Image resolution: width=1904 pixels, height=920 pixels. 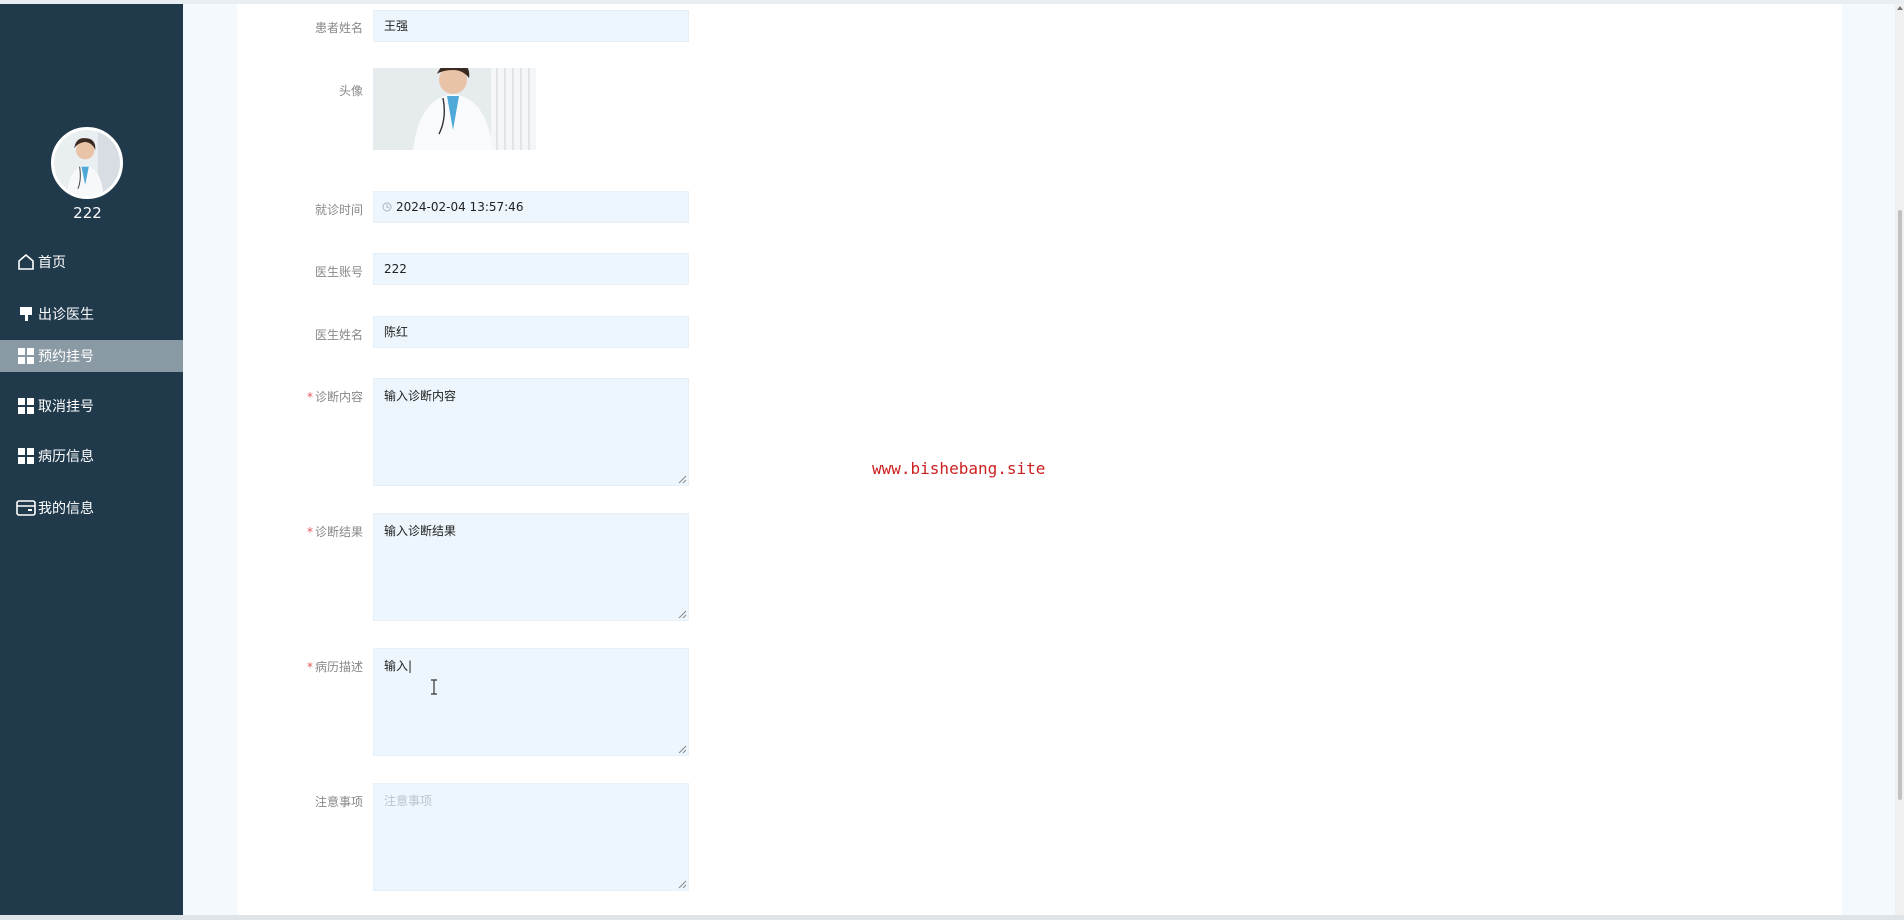 I want to click on sidebar-item-label: 首页, so click(x=52, y=263).